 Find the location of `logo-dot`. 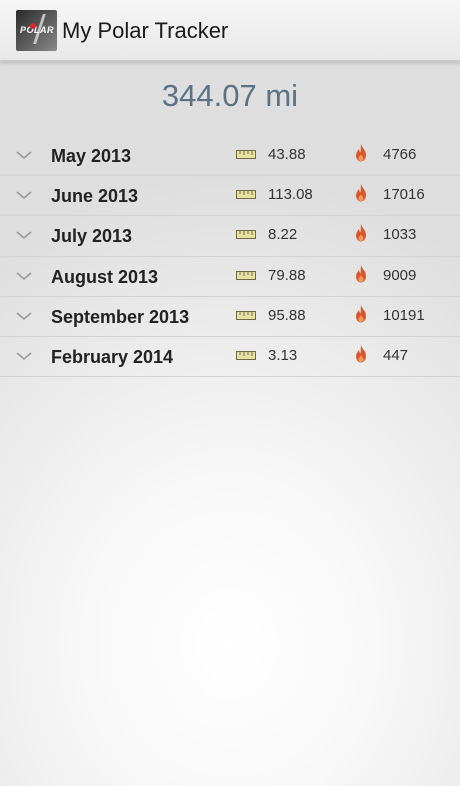

logo-dot is located at coordinates (33, 26).